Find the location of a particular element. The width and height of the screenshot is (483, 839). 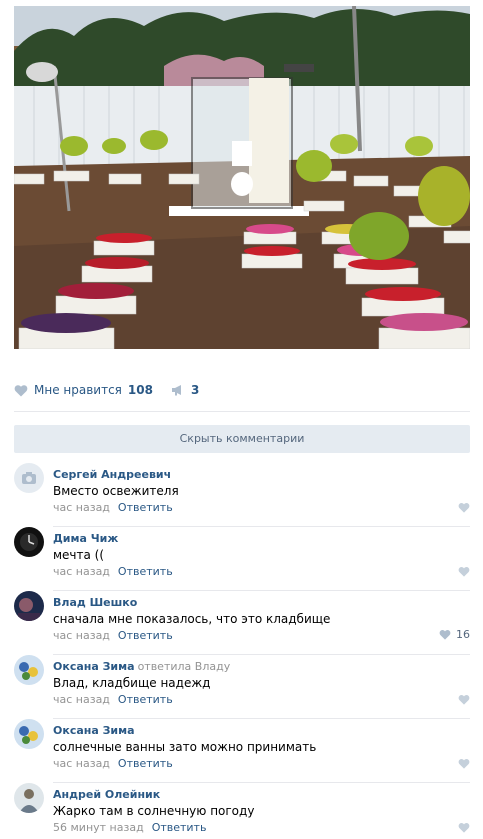

hide-comments-button: Скрыть комментарии is located at coordinates (242, 439).